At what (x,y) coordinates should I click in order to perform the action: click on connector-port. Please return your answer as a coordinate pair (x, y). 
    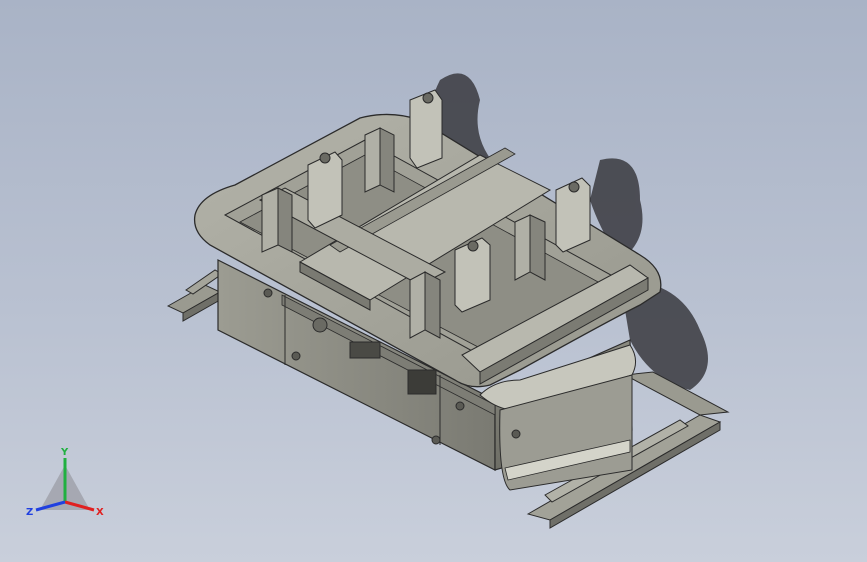
    Looking at the image, I should click on (320, 325).